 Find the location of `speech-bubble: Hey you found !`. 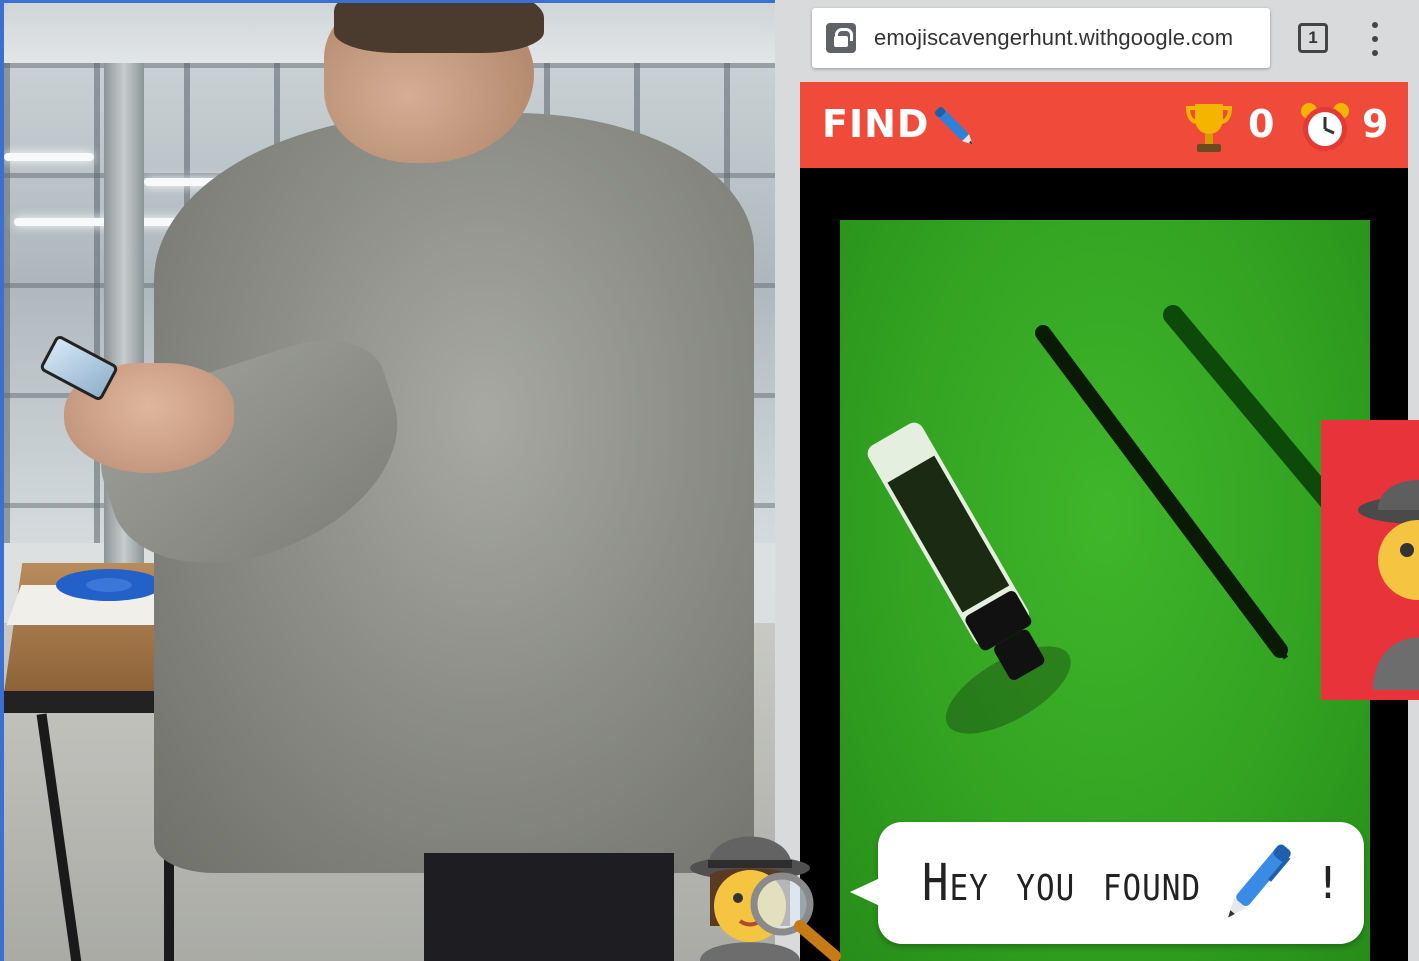

speech-bubble: Hey you found ! is located at coordinates (1107, 883).